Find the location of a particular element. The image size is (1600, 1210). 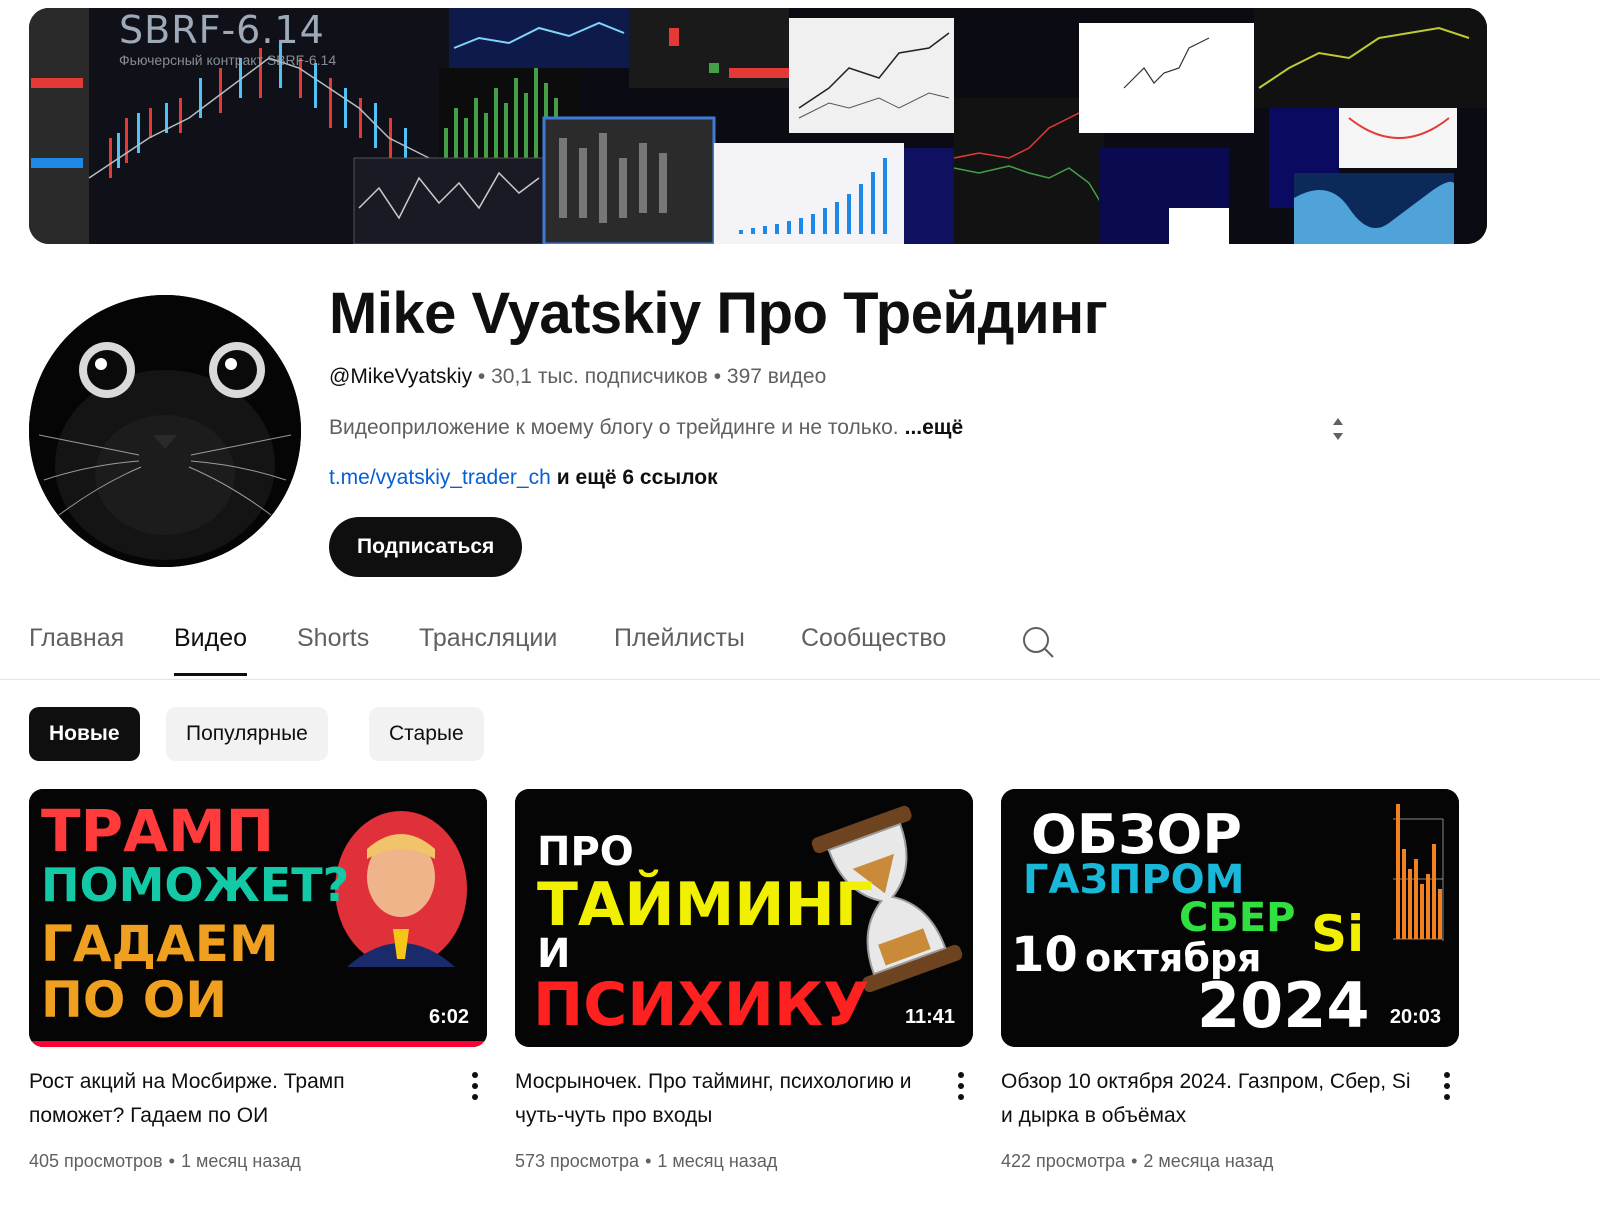

banner-ticker: SBRF-6.14 is located at coordinates (222, 30).